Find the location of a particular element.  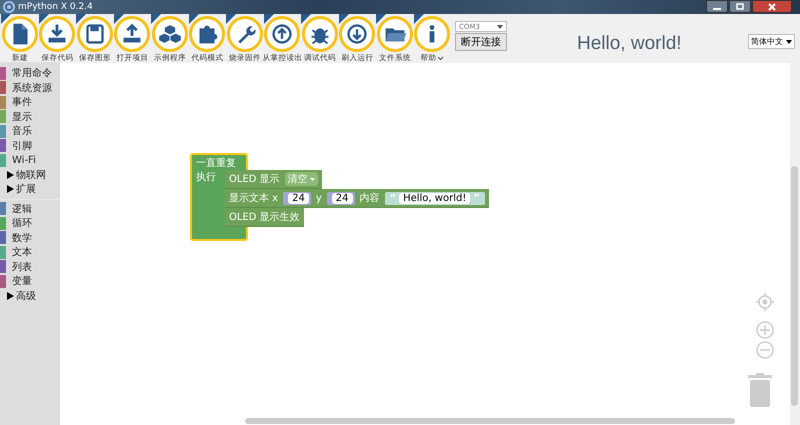

category-item: 引脚 is located at coordinates (30, 145).